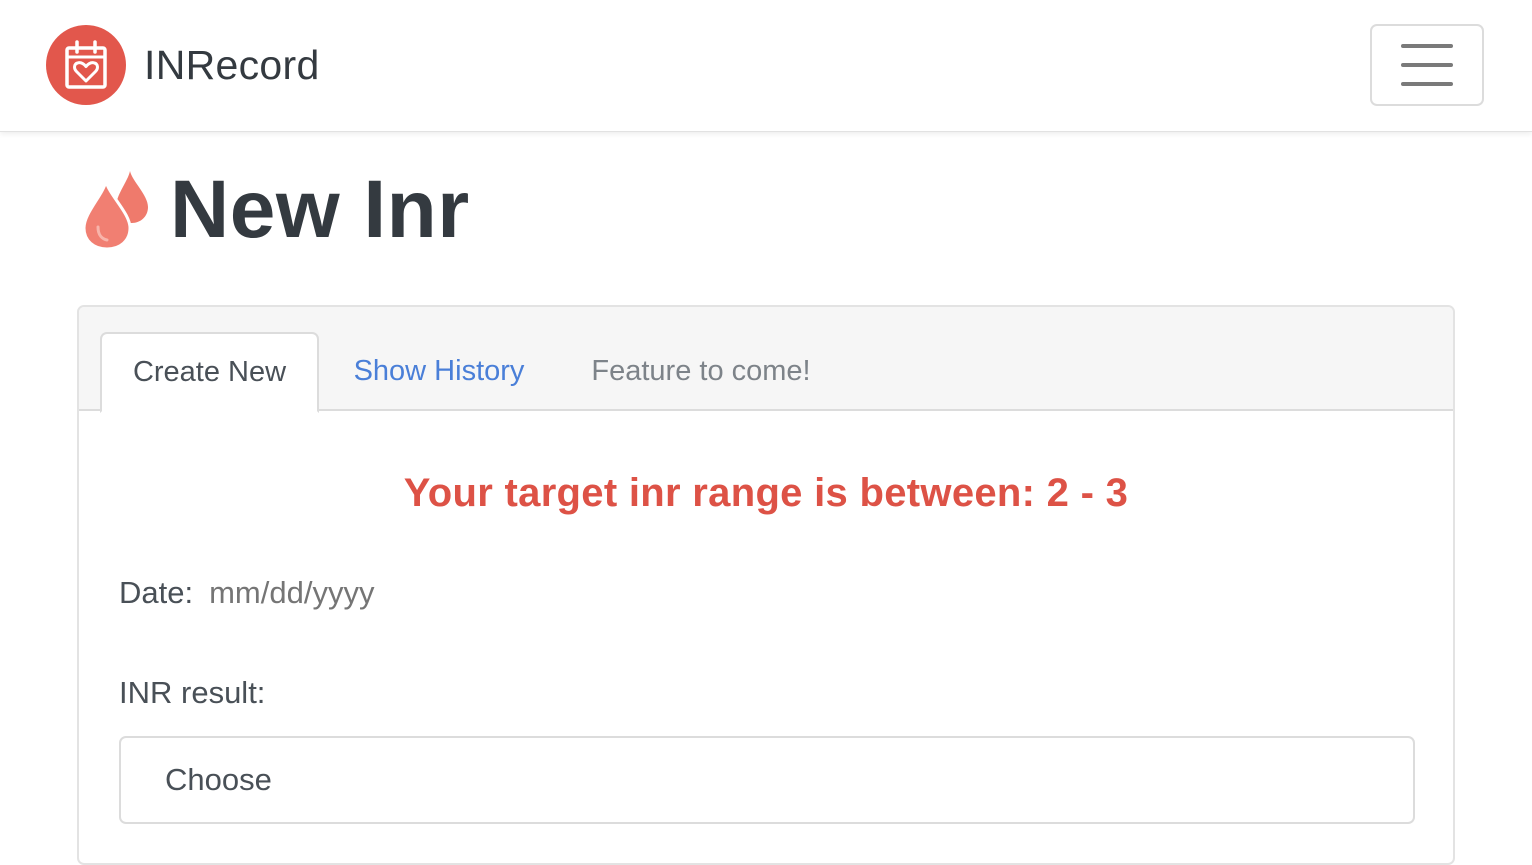 This screenshot has height=865, width=1532. I want to click on calendar-heart-icon, so click(86, 65).